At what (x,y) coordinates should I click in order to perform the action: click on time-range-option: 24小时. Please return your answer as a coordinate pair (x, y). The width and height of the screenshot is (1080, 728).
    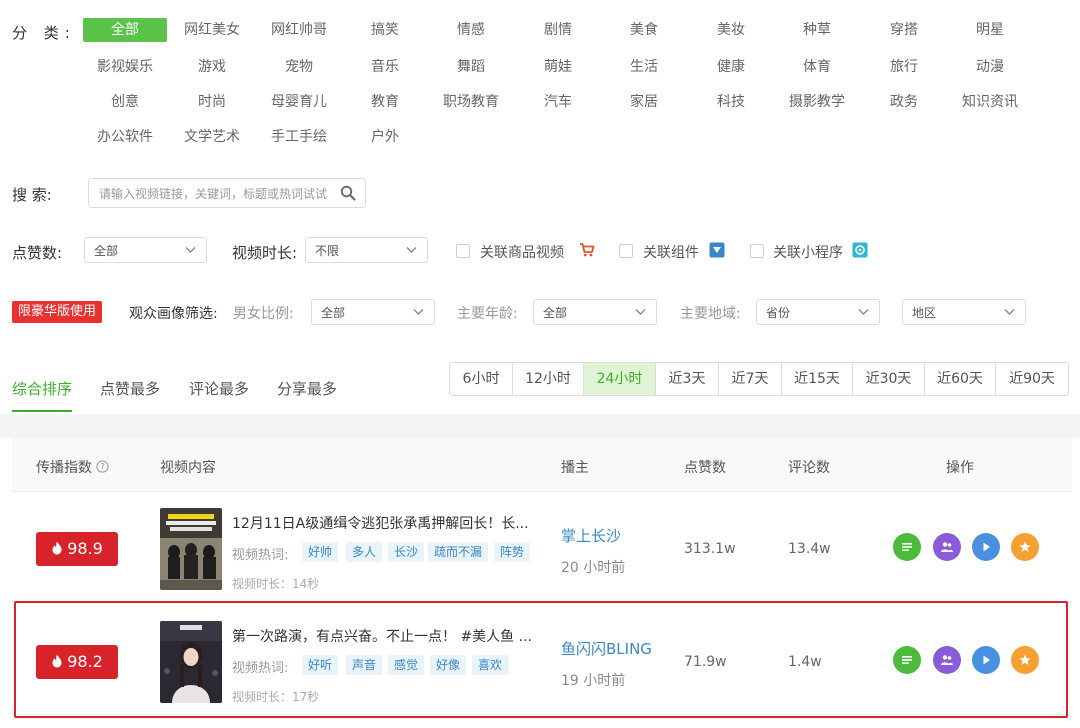
    Looking at the image, I should click on (620, 379).